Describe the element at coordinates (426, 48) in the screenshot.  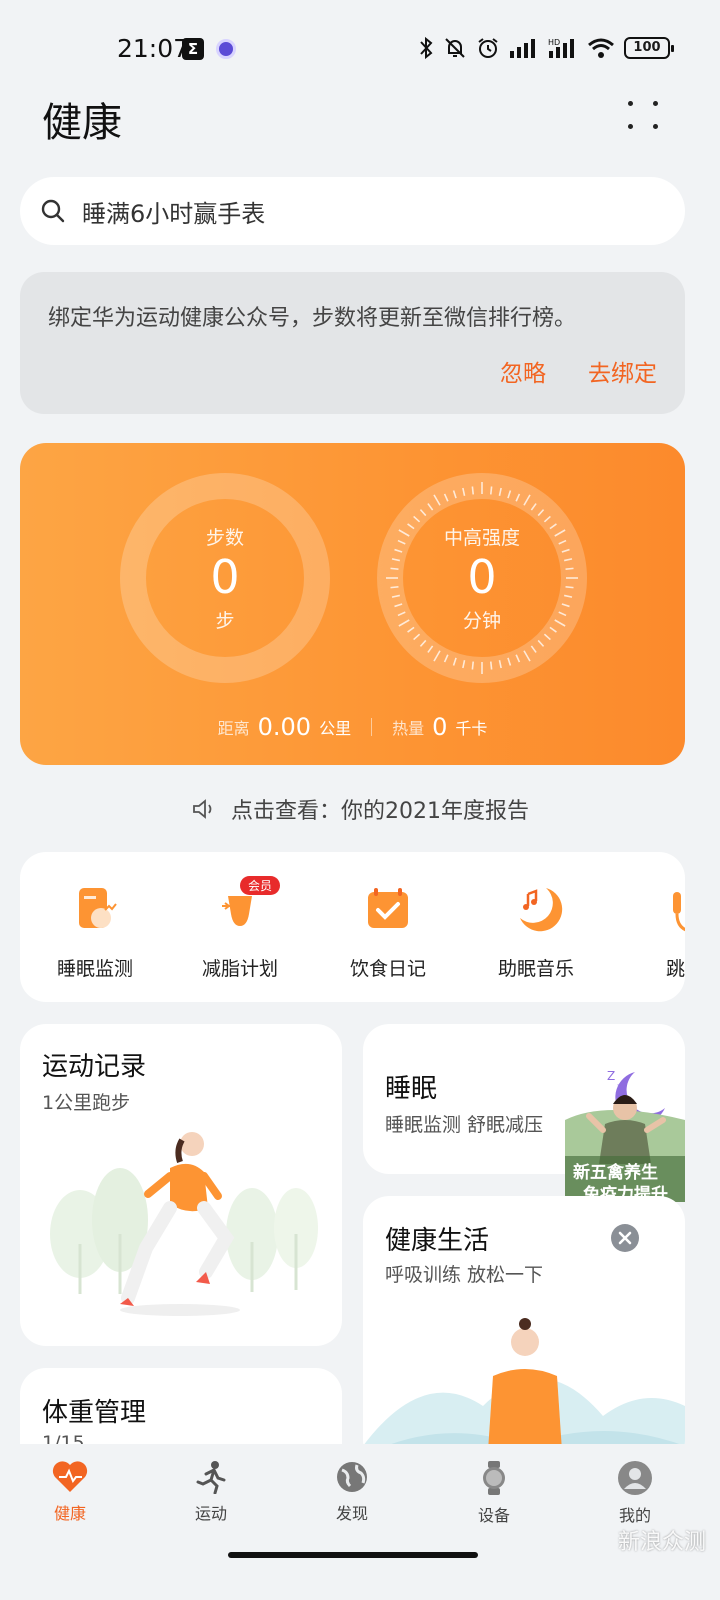
I see `bluetooth-icon` at that location.